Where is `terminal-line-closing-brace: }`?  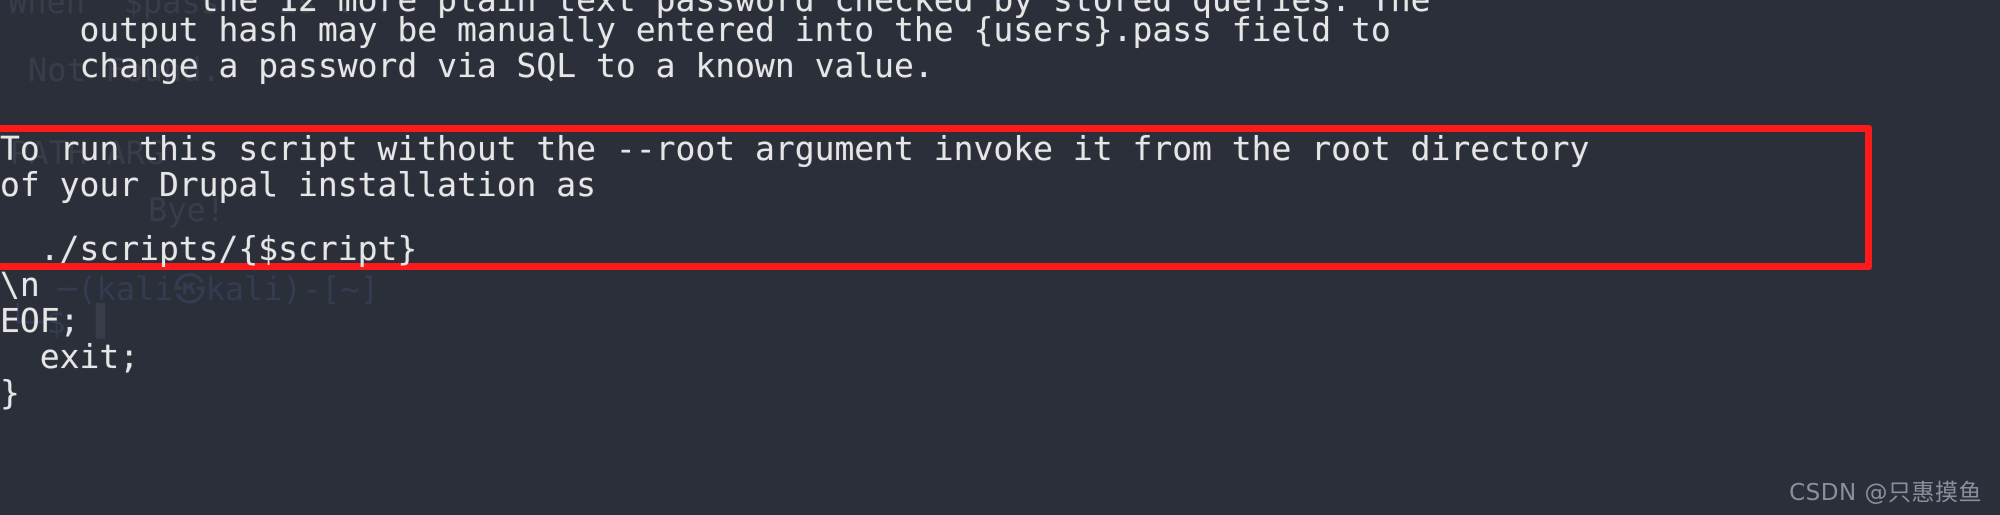 terminal-line-closing-brace: } is located at coordinates (10, 392).